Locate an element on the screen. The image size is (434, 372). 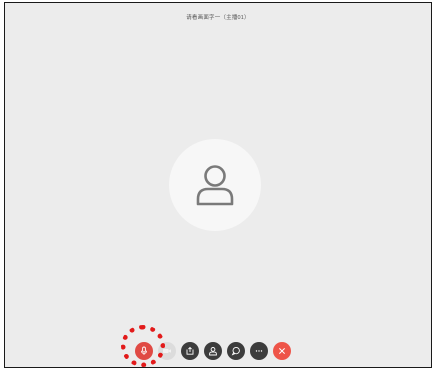
participant-avatar is located at coordinates (215, 185).